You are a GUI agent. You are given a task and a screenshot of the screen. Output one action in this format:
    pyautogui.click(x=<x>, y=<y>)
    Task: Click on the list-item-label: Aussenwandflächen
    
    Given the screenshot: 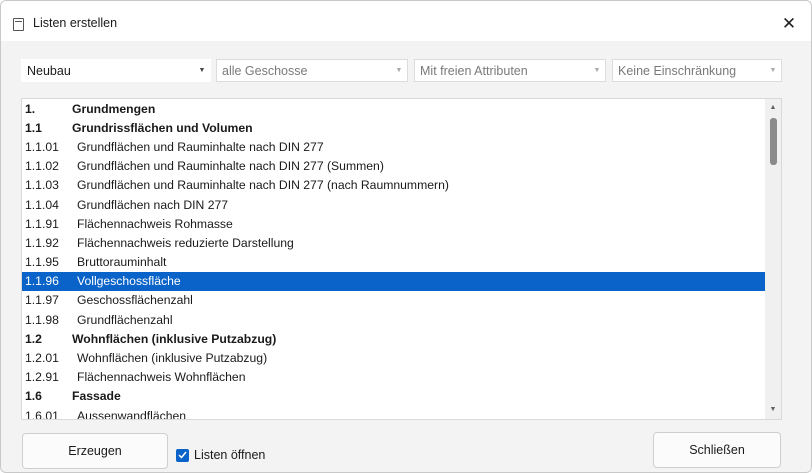 What is the action you would take?
    pyautogui.click(x=132, y=414)
    